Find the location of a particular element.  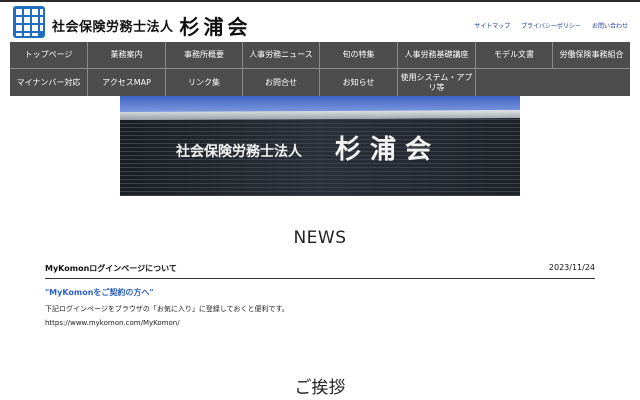

site-logo-text: 社会保険労務士法人 杉浦会 is located at coordinates (152, 25).